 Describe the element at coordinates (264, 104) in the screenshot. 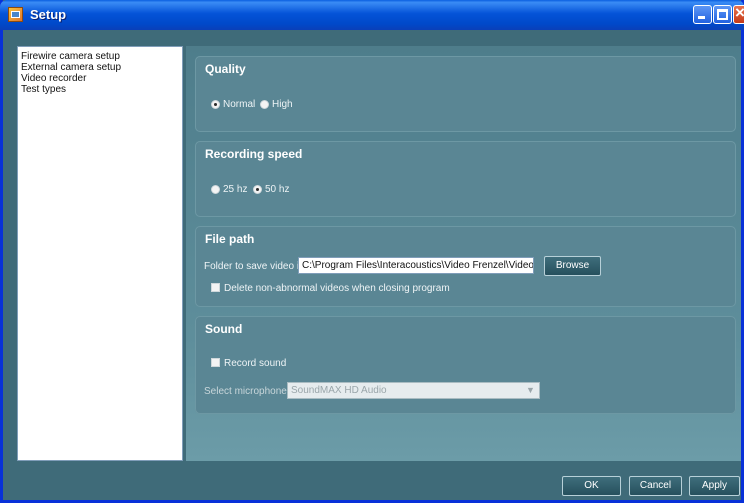

I see `quality-high-radio` at that location.